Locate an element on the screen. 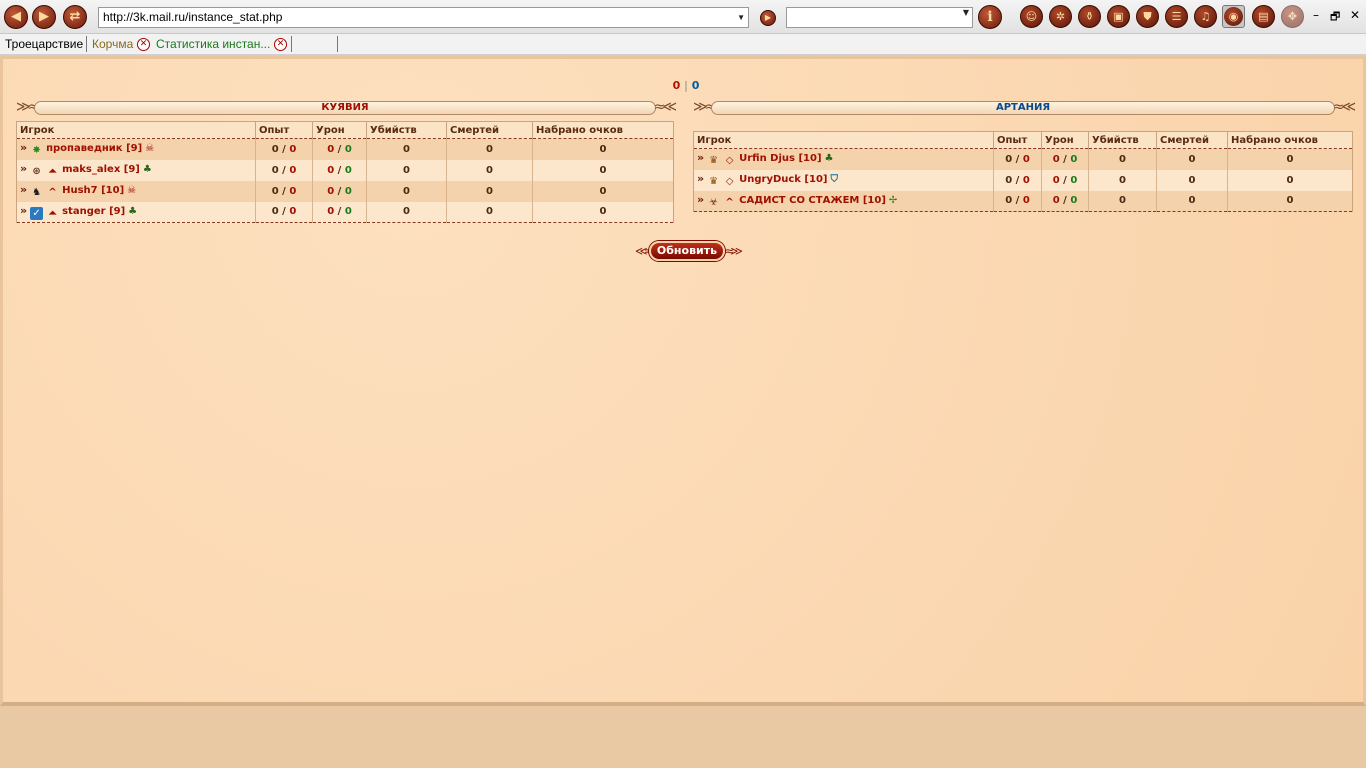  info-icon: i is located at coordinates (990, 17).